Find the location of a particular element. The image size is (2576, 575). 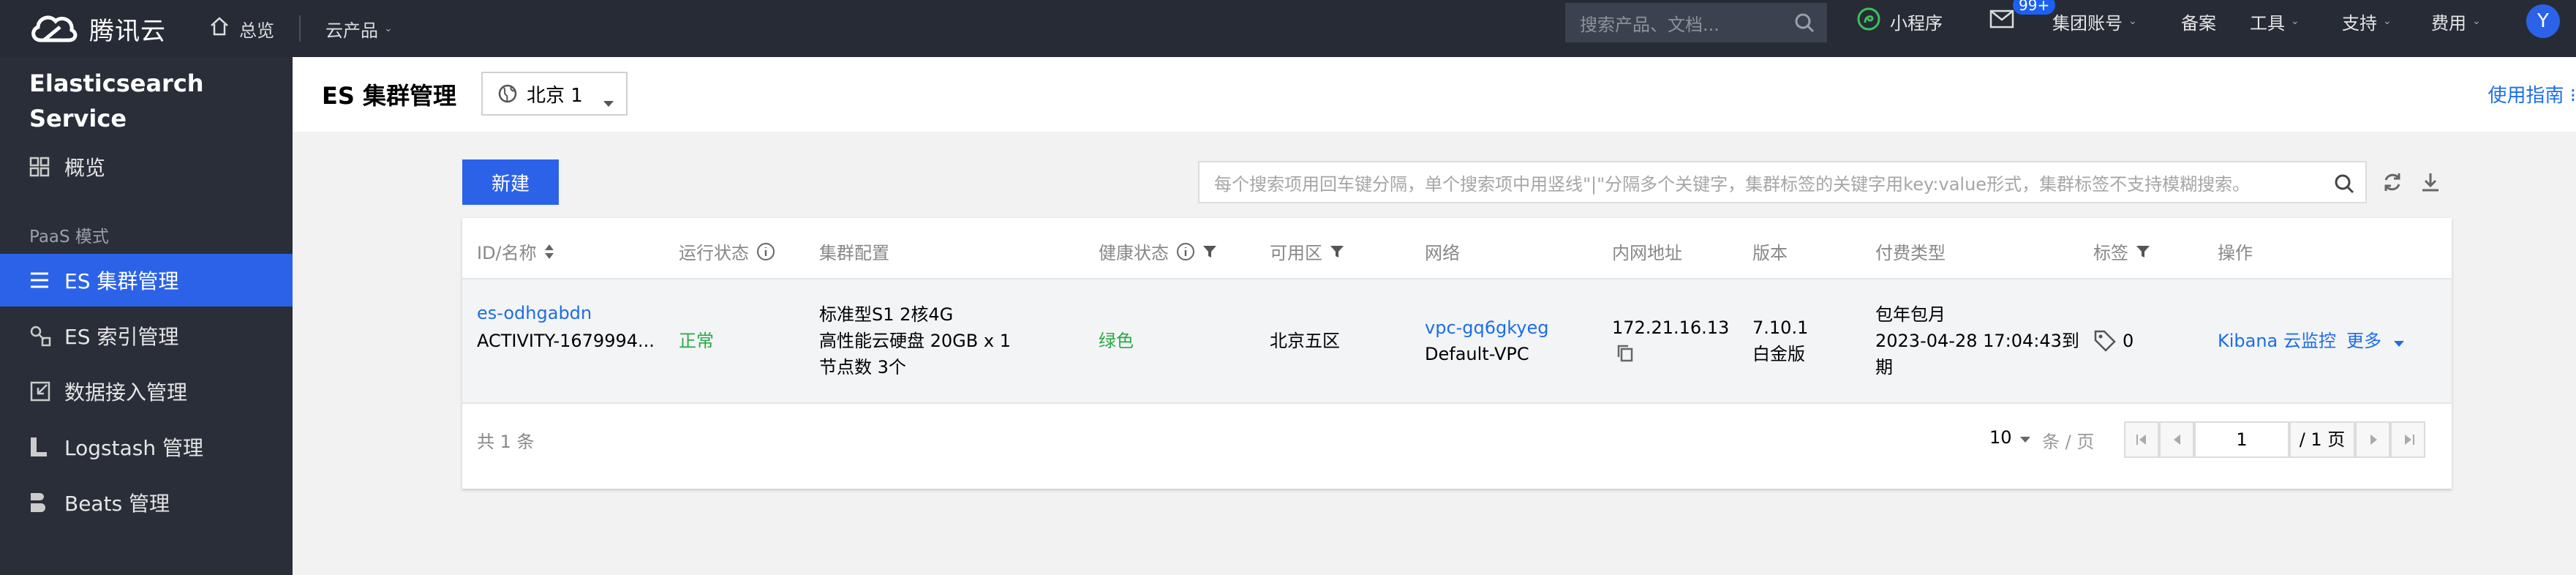

product-title: Elasticsearch Service is located at coordinates (116, 101).